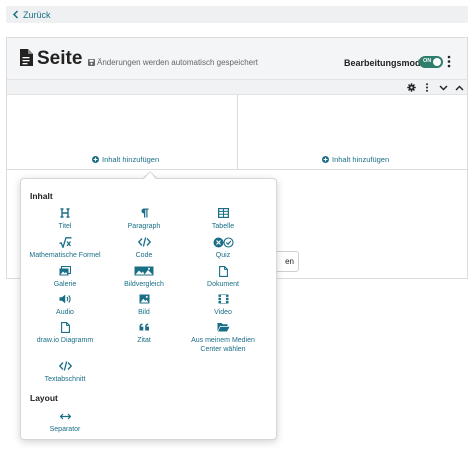 The width and height of the screenshot is (474, 452). I want to click on menu-item-image: Bild, so click(144, 305).